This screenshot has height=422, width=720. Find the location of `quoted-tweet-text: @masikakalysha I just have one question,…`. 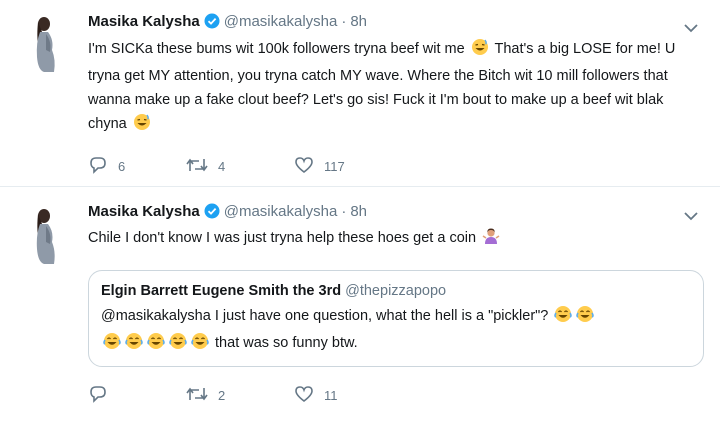

quoted-tweet-text: @masikakalysha I just have one question,… is located at coordinates (396, 331).